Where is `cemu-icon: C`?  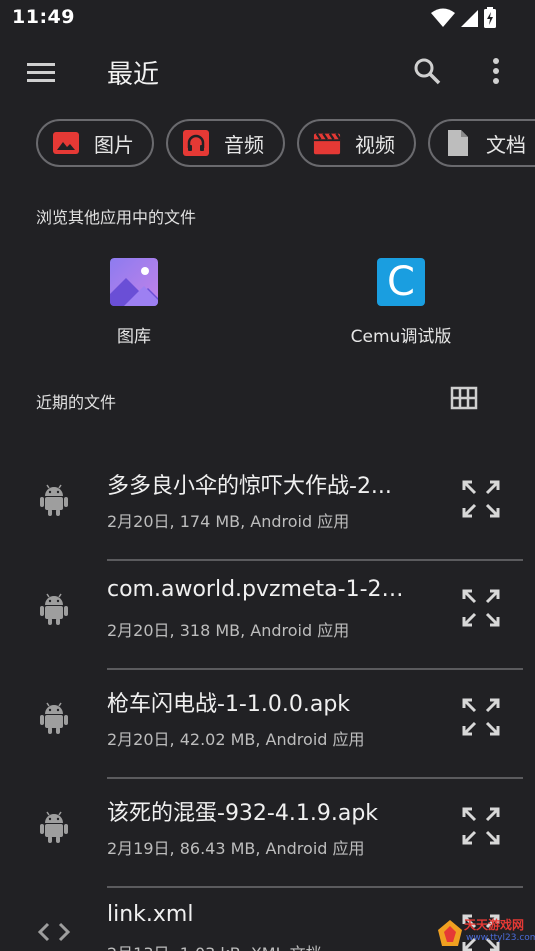 cemu-icon: C is located at coordinates (401, 282).